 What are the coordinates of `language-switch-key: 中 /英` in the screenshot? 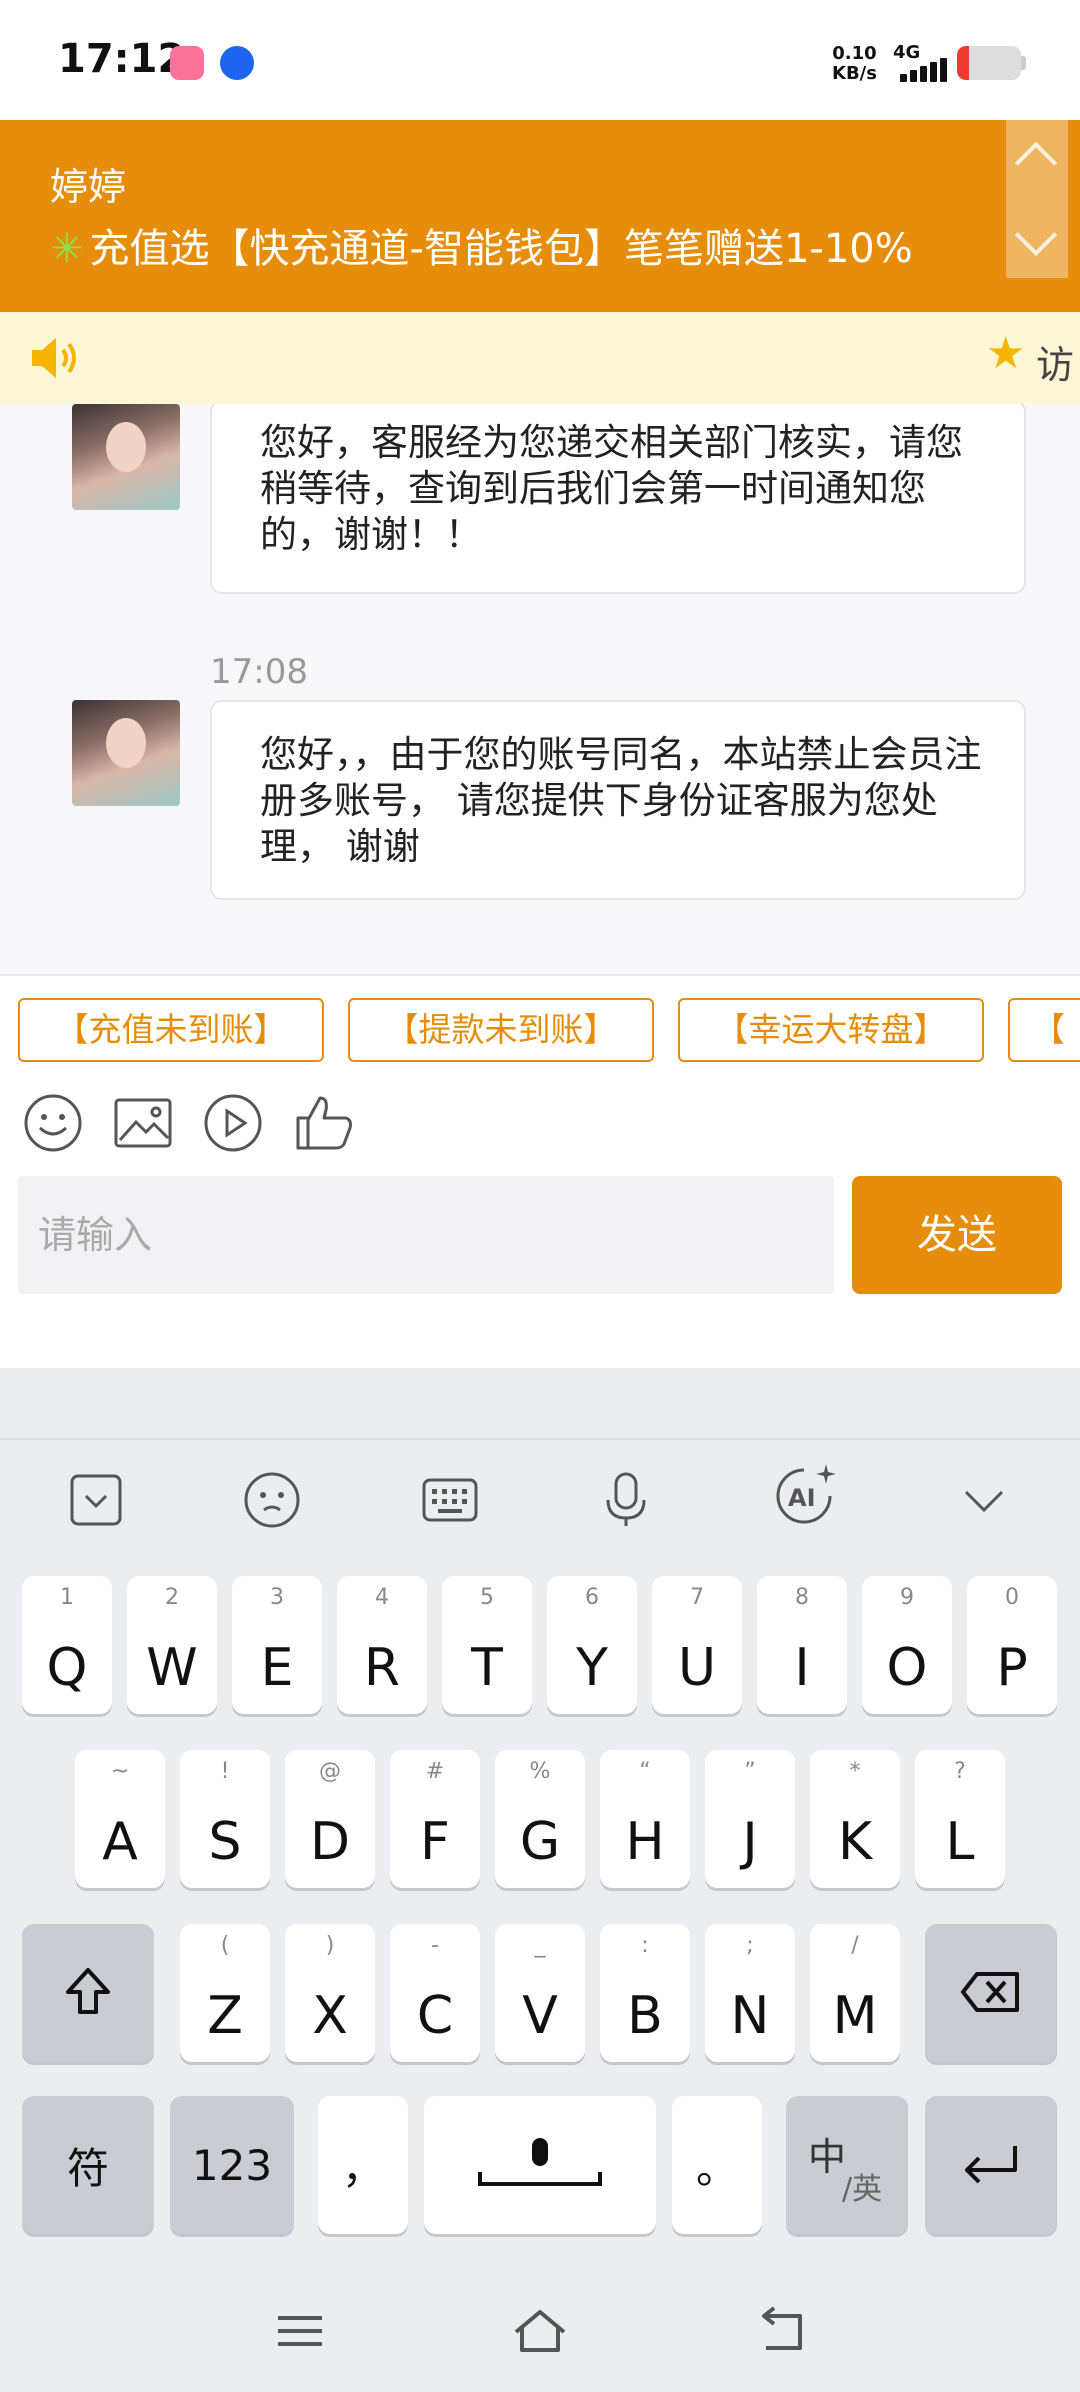 It's located at (847, 2165).